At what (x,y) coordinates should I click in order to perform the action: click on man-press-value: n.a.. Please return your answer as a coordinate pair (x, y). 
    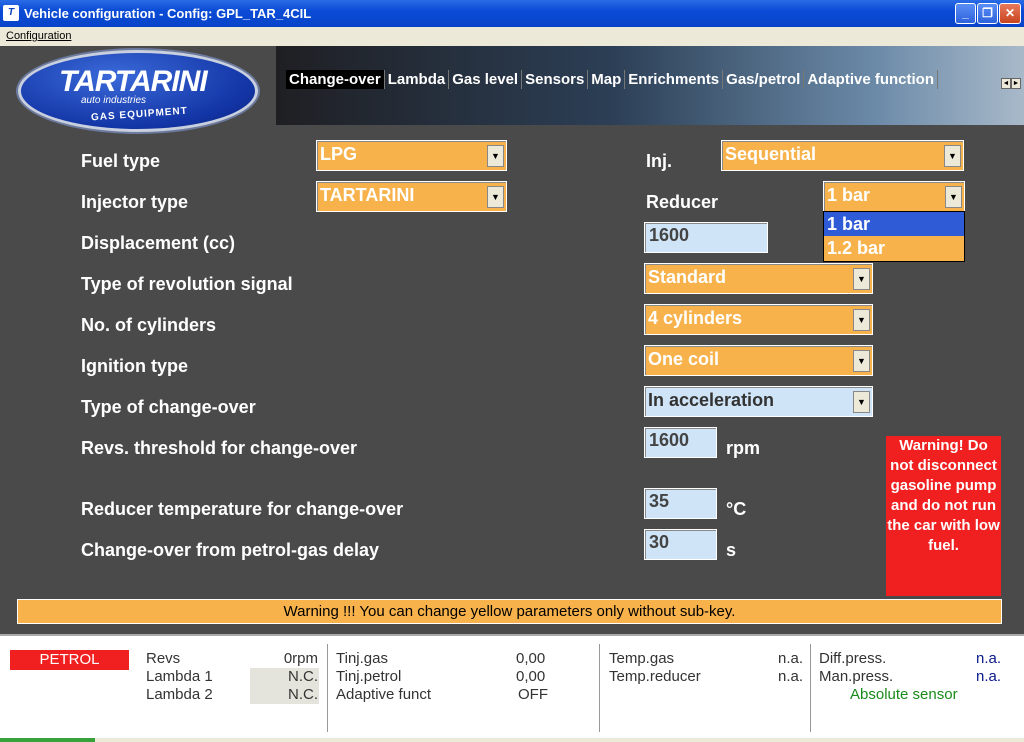
    Looking at the image, I should click on (989, 676).